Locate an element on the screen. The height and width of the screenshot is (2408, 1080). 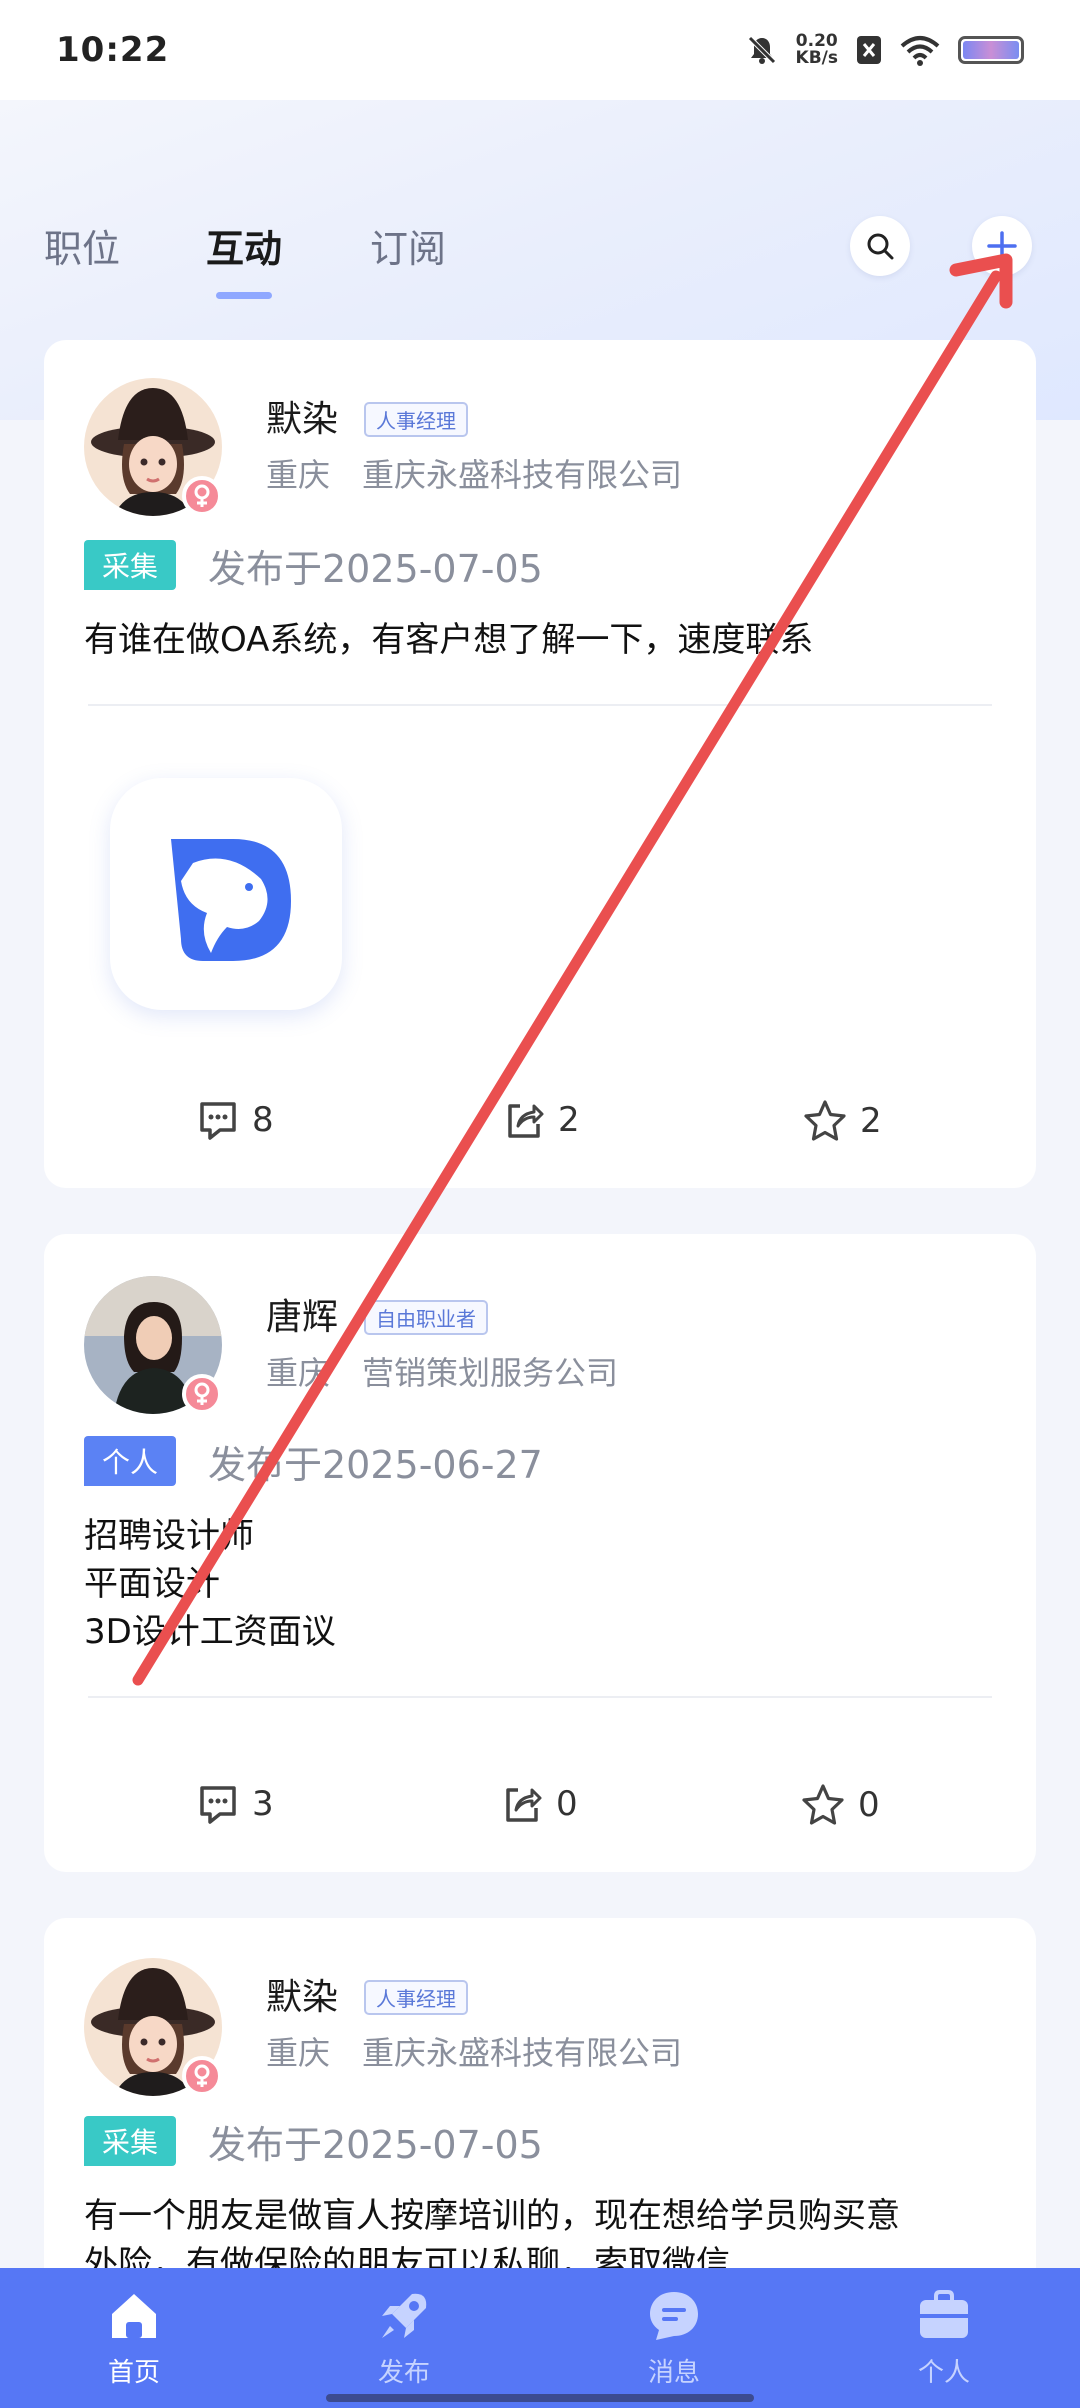
tab-interactions: 互动 is located at coordinates (244, 245).